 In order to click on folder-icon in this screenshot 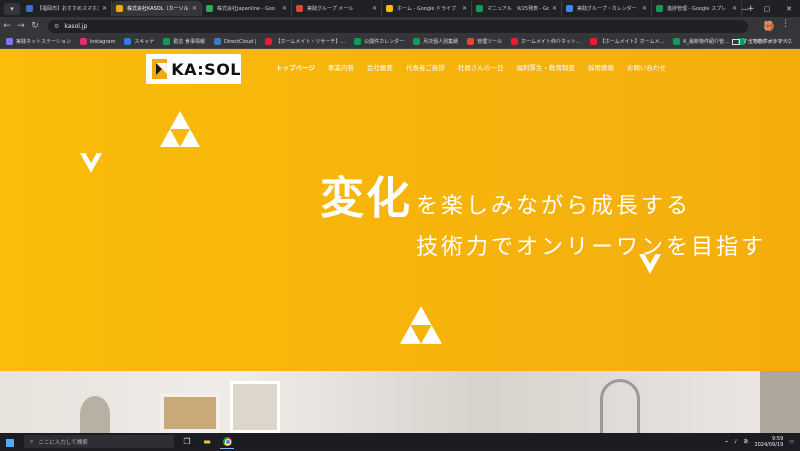, I will do `click(735, 41)`.